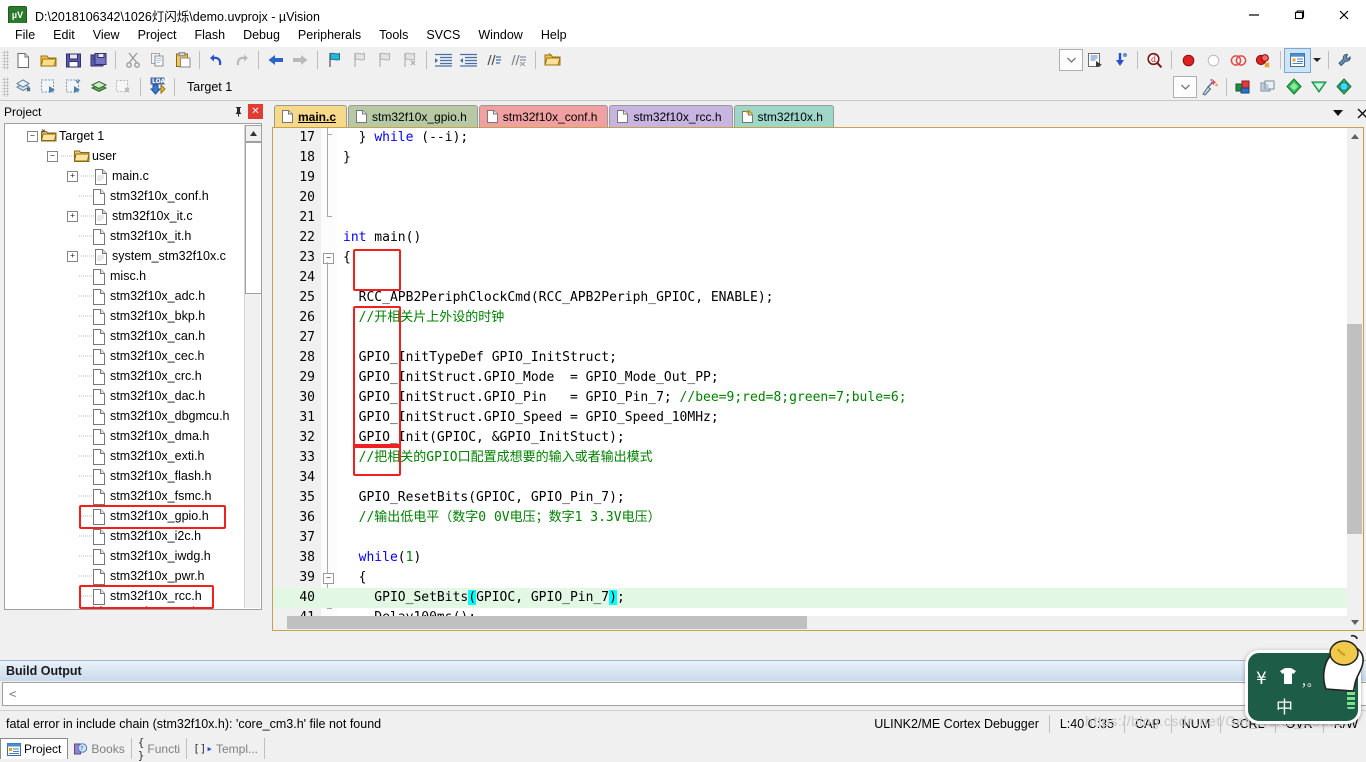 The height and width of the screenshot is (762, 1366). What do you see at coordinates (64, 35) in the screenshot?
I see `menu-edit: Edit` at bounding box center [64, 35].